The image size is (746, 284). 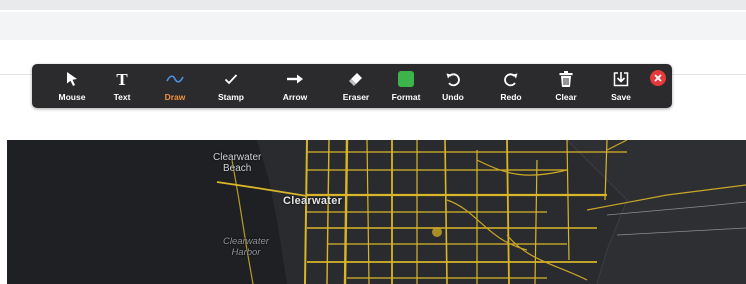 I want to click on tool-format-label: Format, so click(x=406, y=97).